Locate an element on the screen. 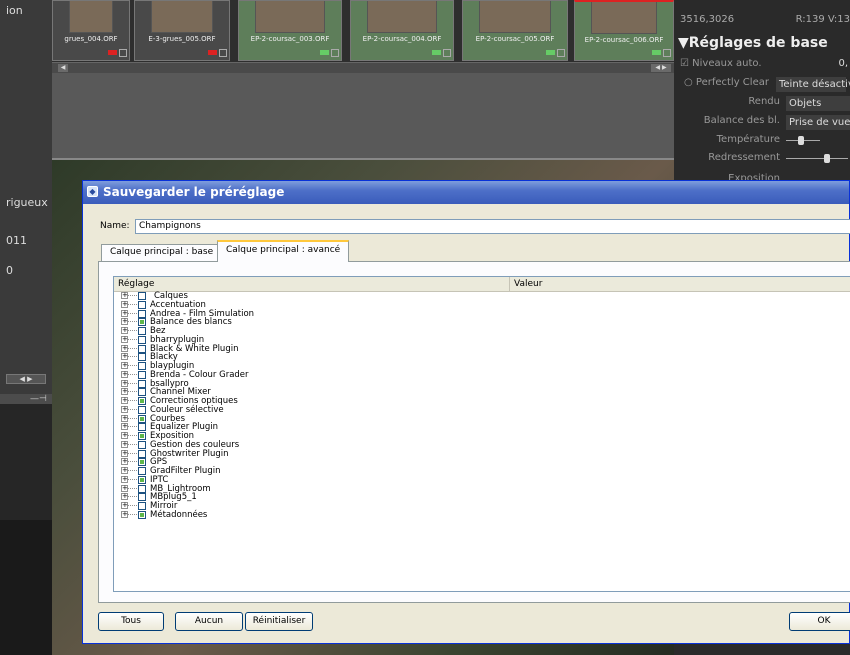  tree-row: + GradFilter Plugin is located at coordinates (482, 471).